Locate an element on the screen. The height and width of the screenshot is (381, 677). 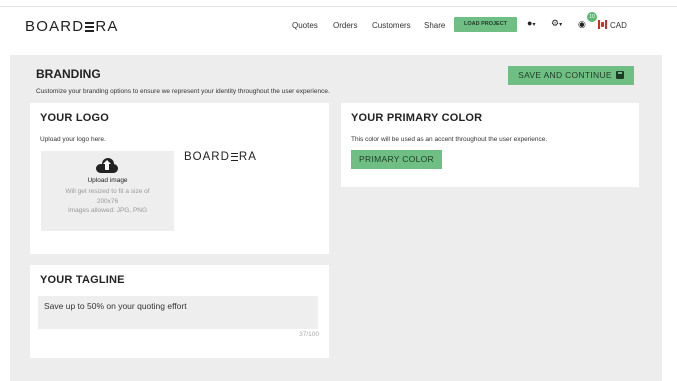
chat-icon: ◉ is located at coordinates (582, 24).